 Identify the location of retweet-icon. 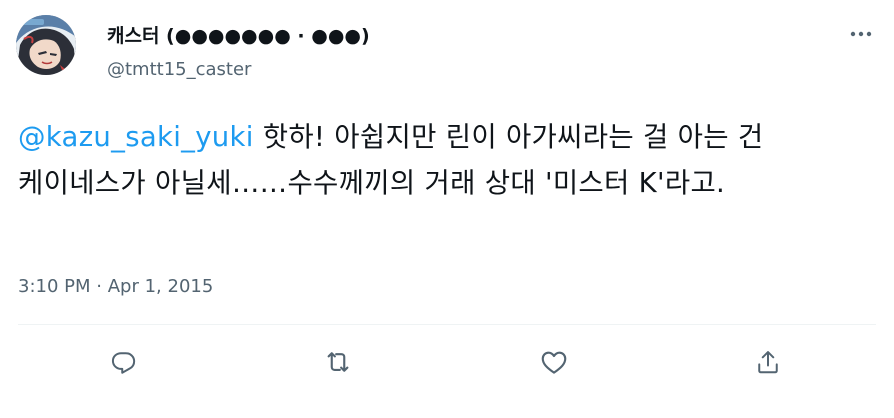
(338, 362).